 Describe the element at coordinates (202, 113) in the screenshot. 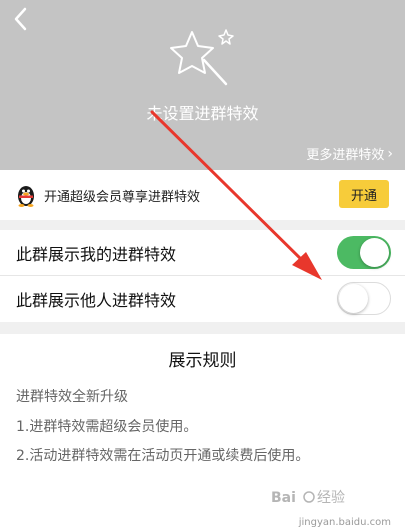

I see `effect-status-title: 未设置进群特效` at that location.